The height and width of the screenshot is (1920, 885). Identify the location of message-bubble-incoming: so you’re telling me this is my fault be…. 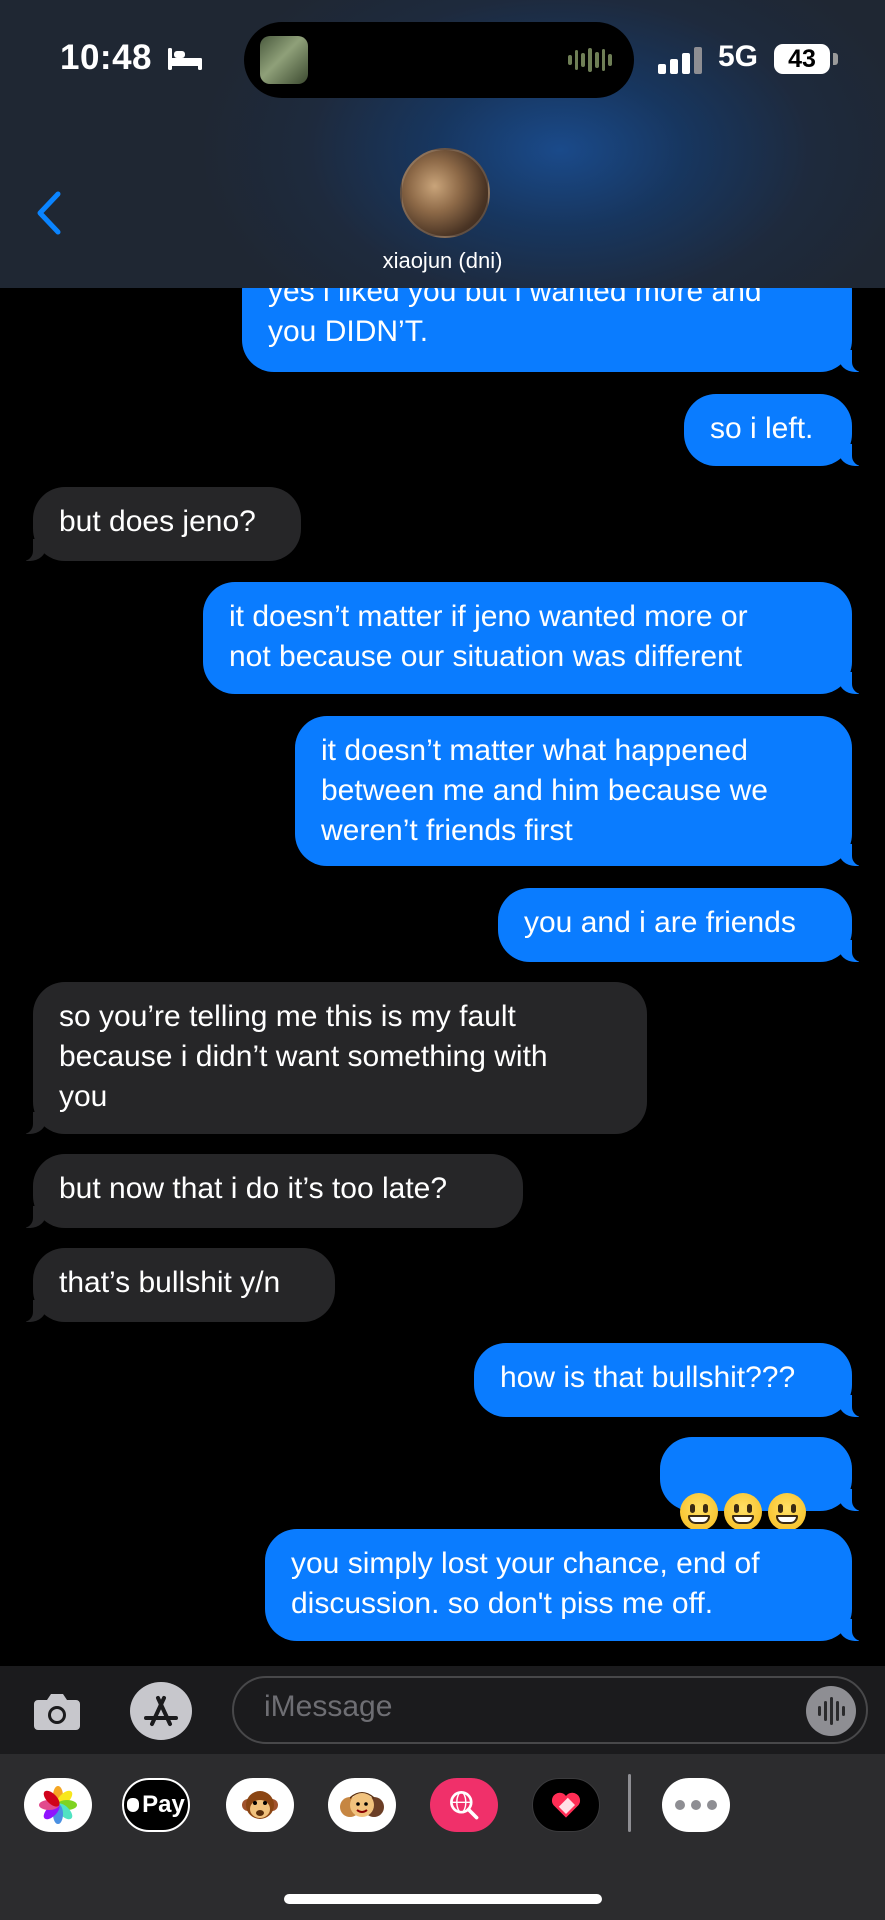
(333, 1058).